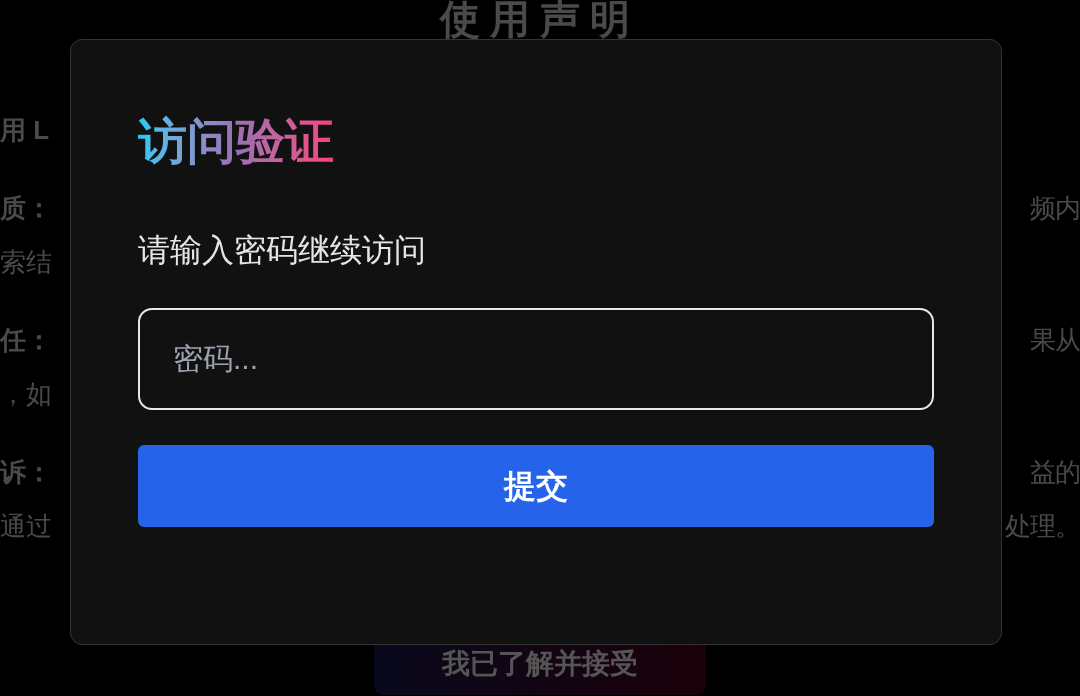 The height and width of the screenshot is (696, 1080). What do you see at coordinates (26, 340) in the screenshot?
I see `paragraph-text: 任：` at bounding box center [26, 340].